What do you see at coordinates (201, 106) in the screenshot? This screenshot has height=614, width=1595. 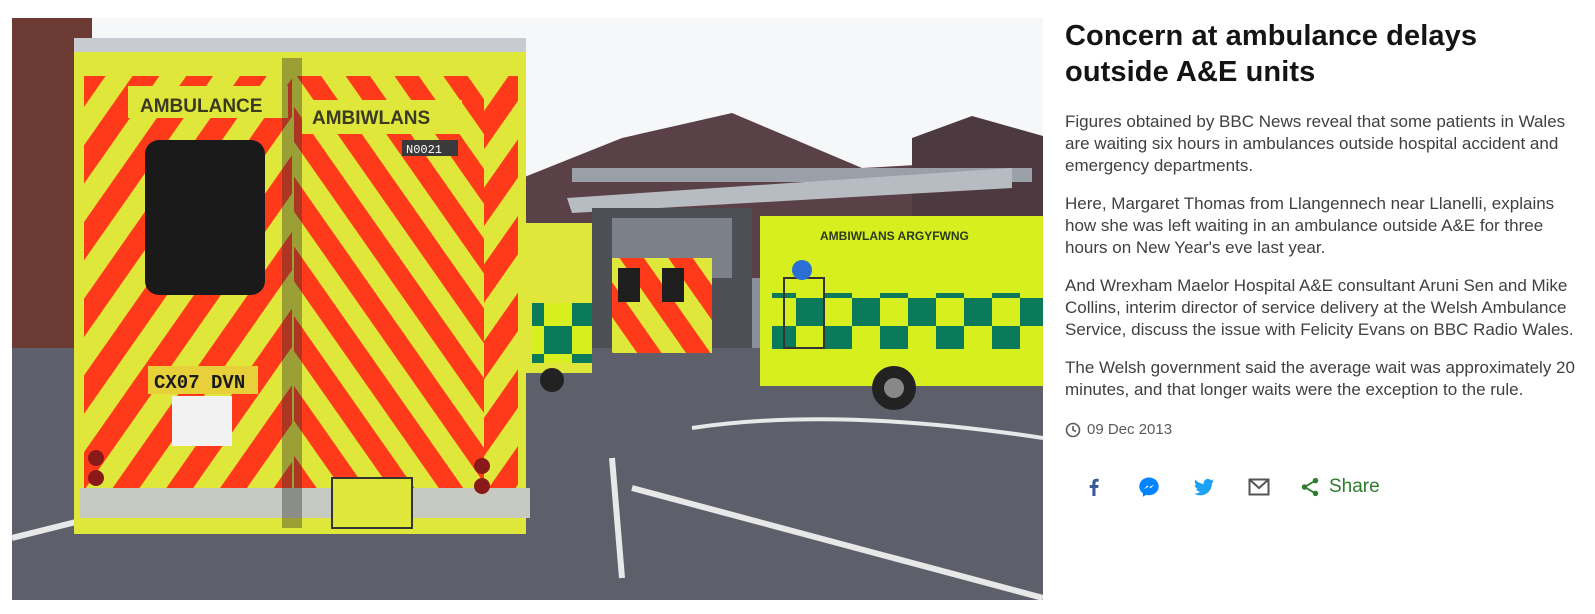 I see `ambulance-label-en: AMBULANCE` at bounding box center [201, 106].